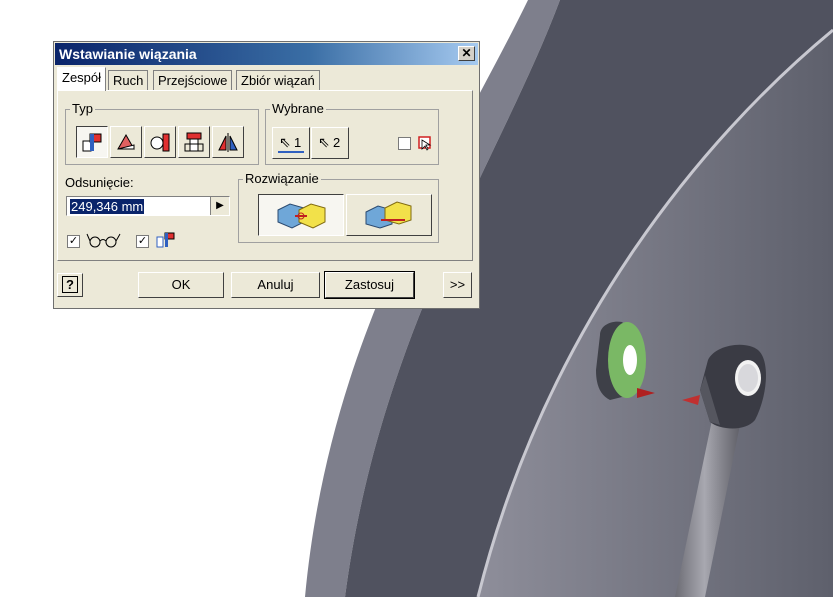 This screenshot has width=833, height=597. Describe the element at coordinates (404, 143) in the screenshot. I see `pick-part-first-checkbox` at that location.